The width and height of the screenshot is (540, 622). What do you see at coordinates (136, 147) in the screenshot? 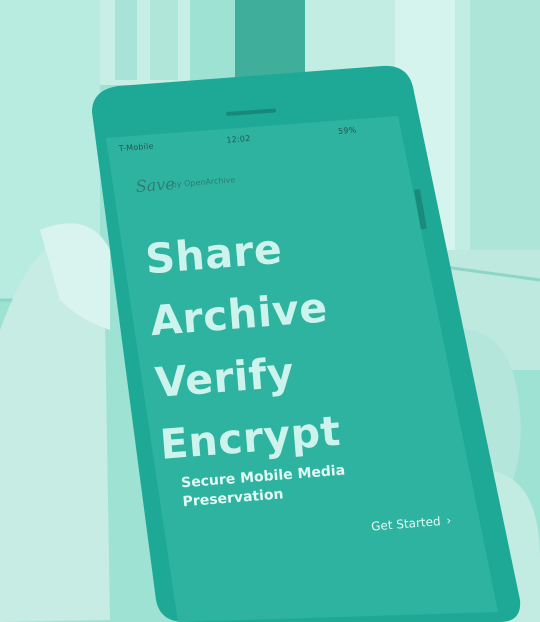
I see `carrier-label: T-Mobile` at bounding box center [136, 147].